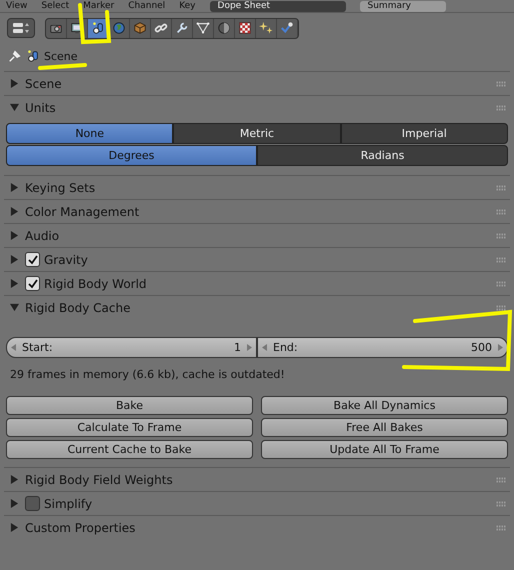 This screenshot has height=570, width=514. Describe the element at coordinates (61, 56) in the screenshot. I see `context-path-label: Scene` at that location.